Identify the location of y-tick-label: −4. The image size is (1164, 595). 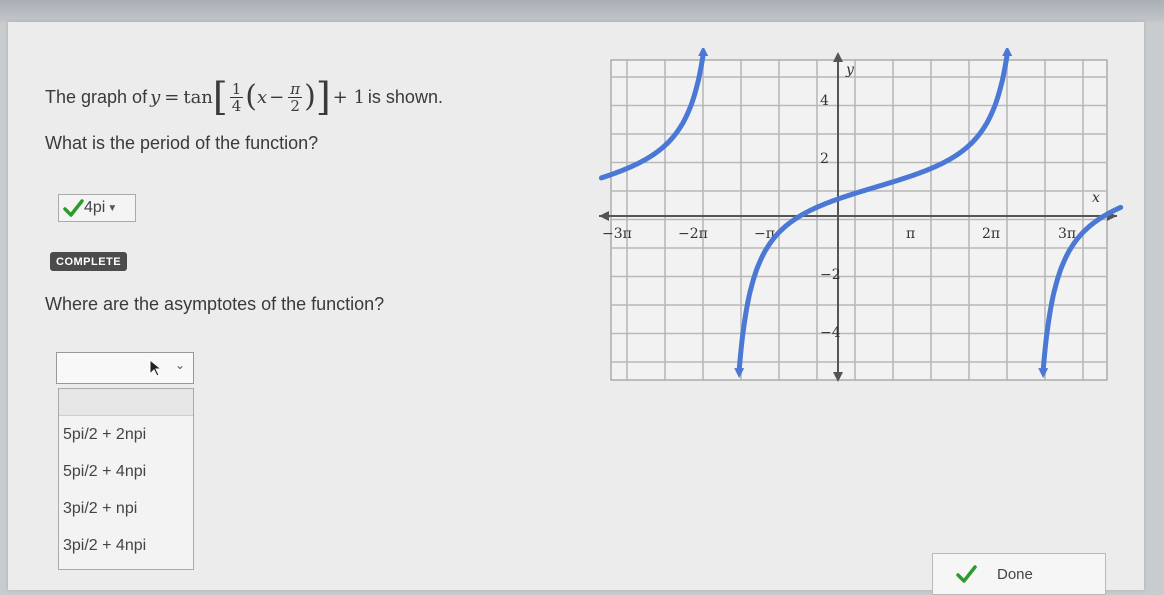
(830, 333).